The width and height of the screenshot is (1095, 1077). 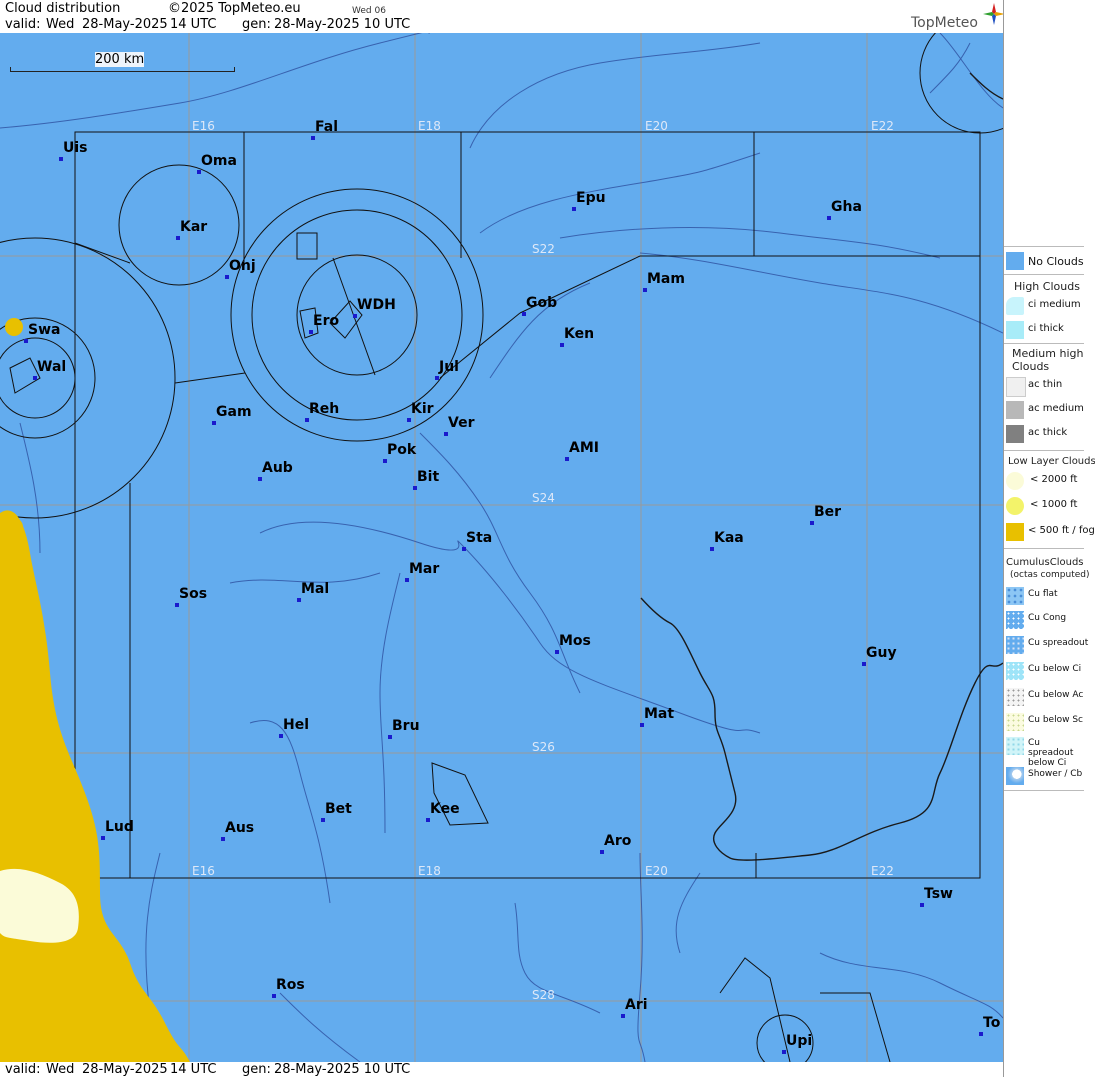 What do you see at coordinates (479, 538) in the screenshot?
I see `city-label-sta: Sta` at bounding box center [479, 538].